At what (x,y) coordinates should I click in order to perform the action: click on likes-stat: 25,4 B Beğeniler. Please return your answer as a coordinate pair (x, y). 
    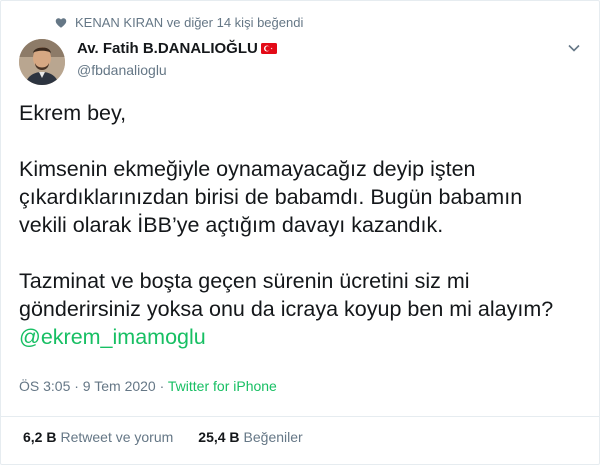
    Looking at the image, I should click on (250, 437).